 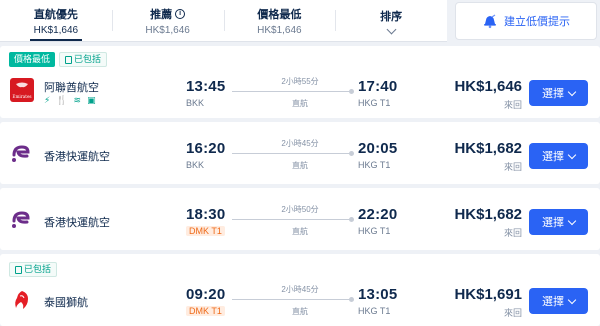 I want to click on airline-name: 泰國獅航, so click(x=66, y=303).